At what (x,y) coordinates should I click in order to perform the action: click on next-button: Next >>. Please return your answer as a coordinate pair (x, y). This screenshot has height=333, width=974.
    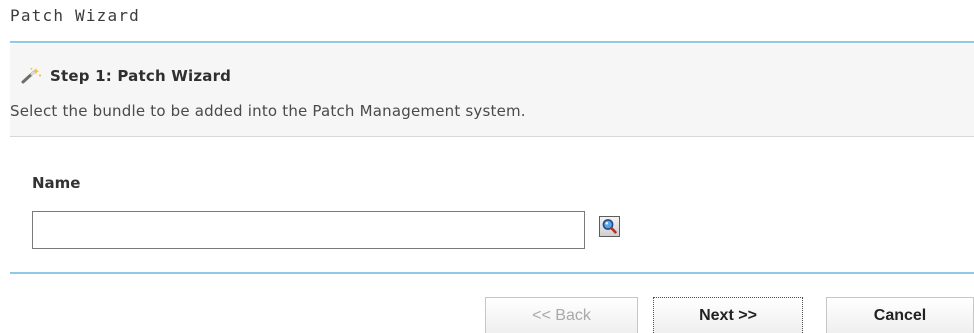
    Looking at the image, I should click on (728, 315).